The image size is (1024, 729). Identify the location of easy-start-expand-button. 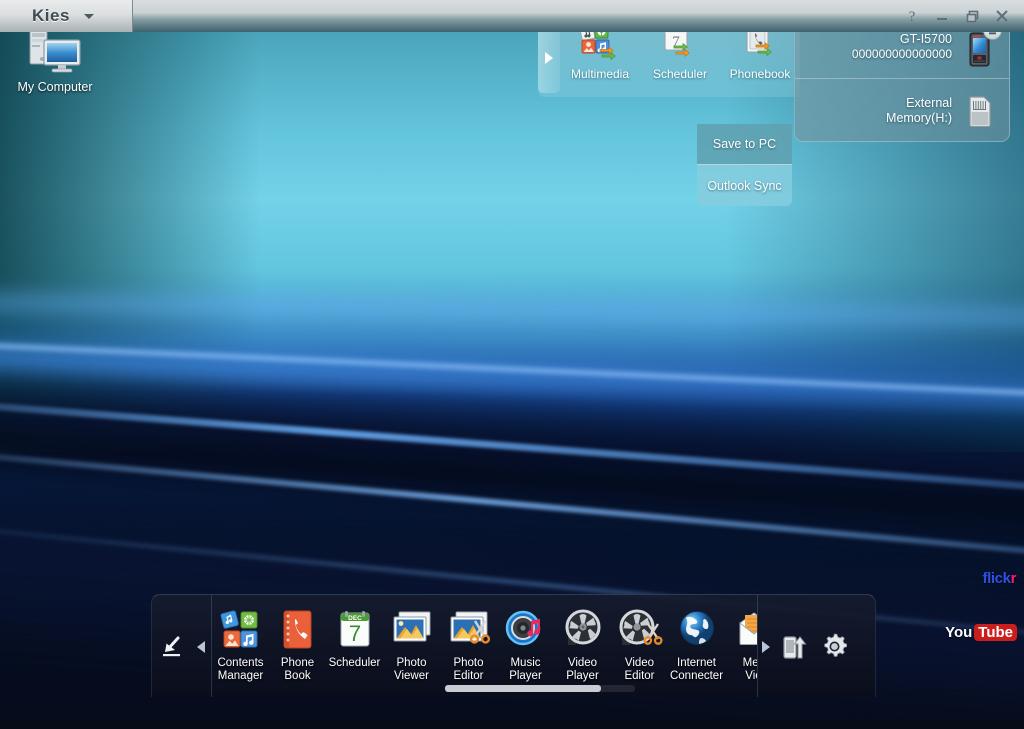
(549, 58).